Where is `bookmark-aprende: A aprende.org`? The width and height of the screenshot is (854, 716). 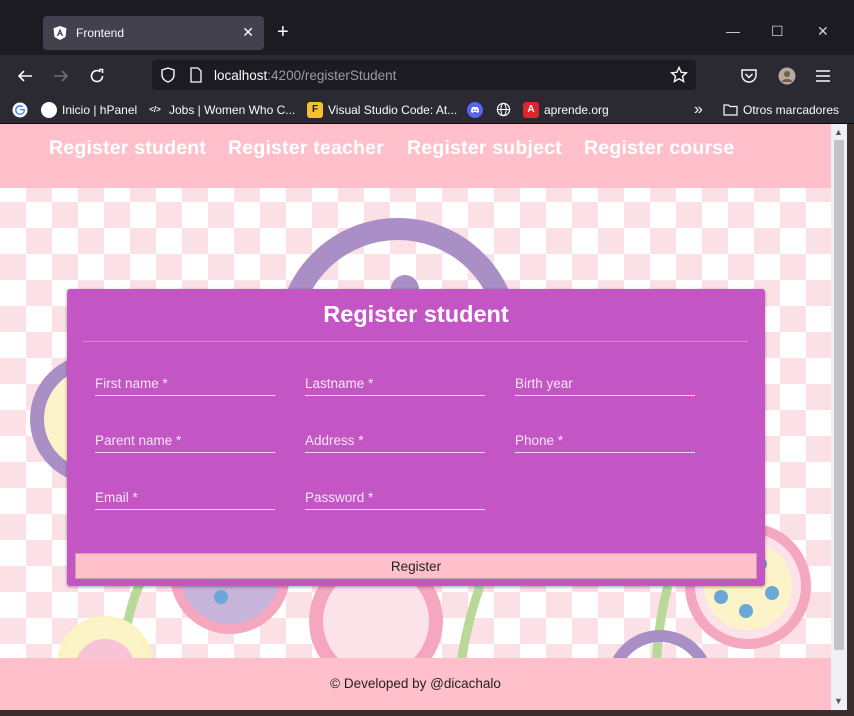 bookmark-aprende: A aprende.org is located at coordinates (566, 109).